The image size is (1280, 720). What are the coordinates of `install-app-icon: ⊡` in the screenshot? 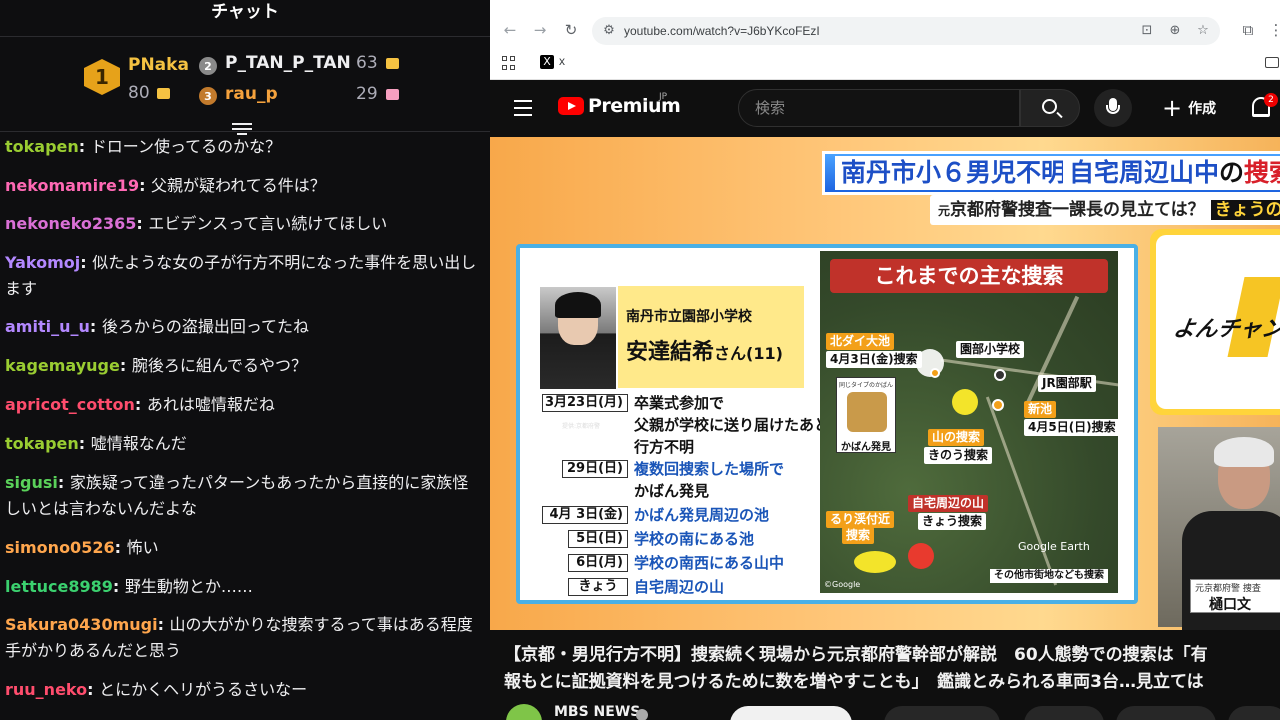 It's located at (1147, 31).